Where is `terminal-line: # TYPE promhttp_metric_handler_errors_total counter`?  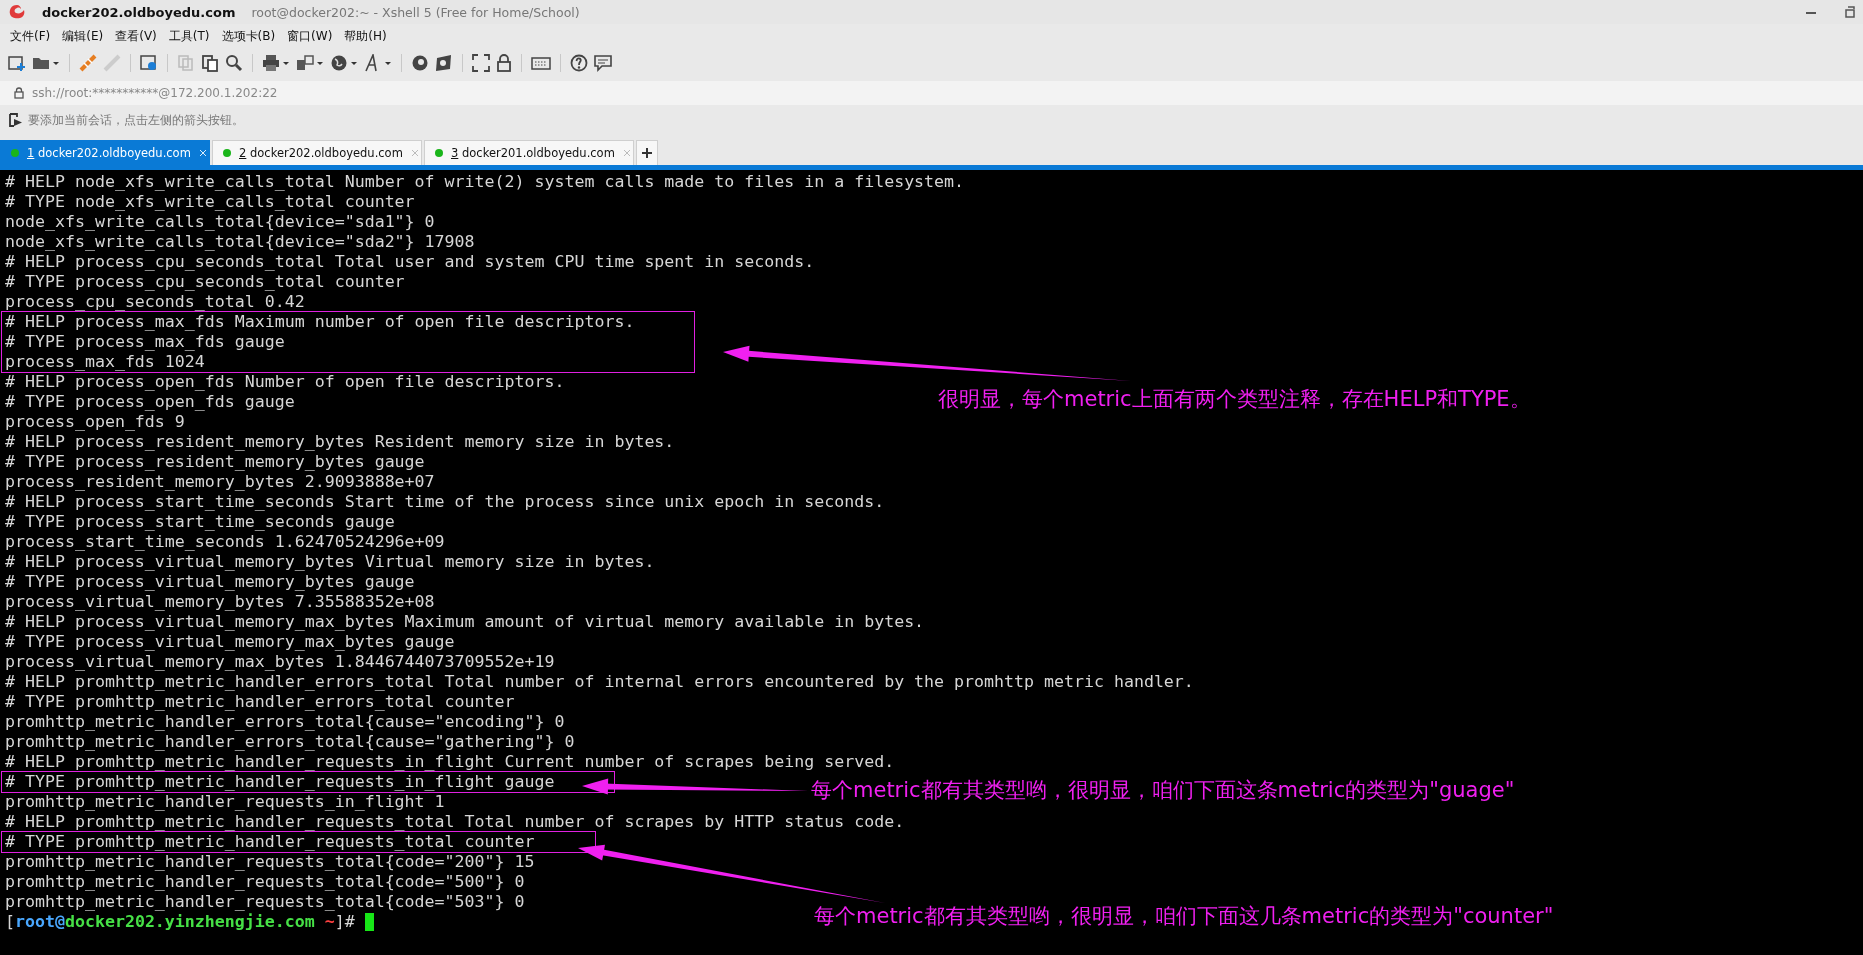
terminal-line: # TYPE promhttp_metric_handler_errors_total counter is located at coordinates (260, 702).